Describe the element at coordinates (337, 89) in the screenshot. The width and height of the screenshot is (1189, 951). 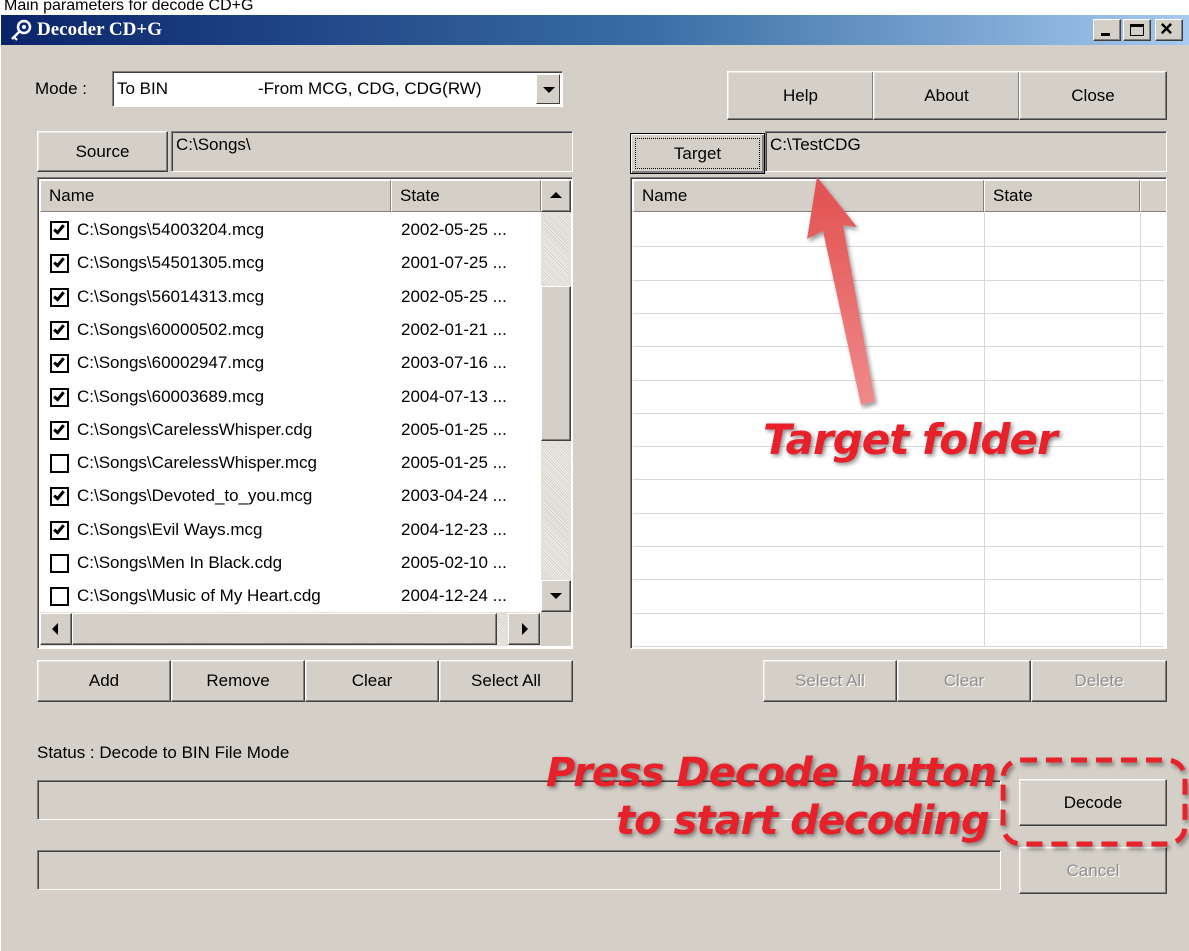
I see `mode-select: To BIN -From MCG, CDG, CDG(RW)` at that location.